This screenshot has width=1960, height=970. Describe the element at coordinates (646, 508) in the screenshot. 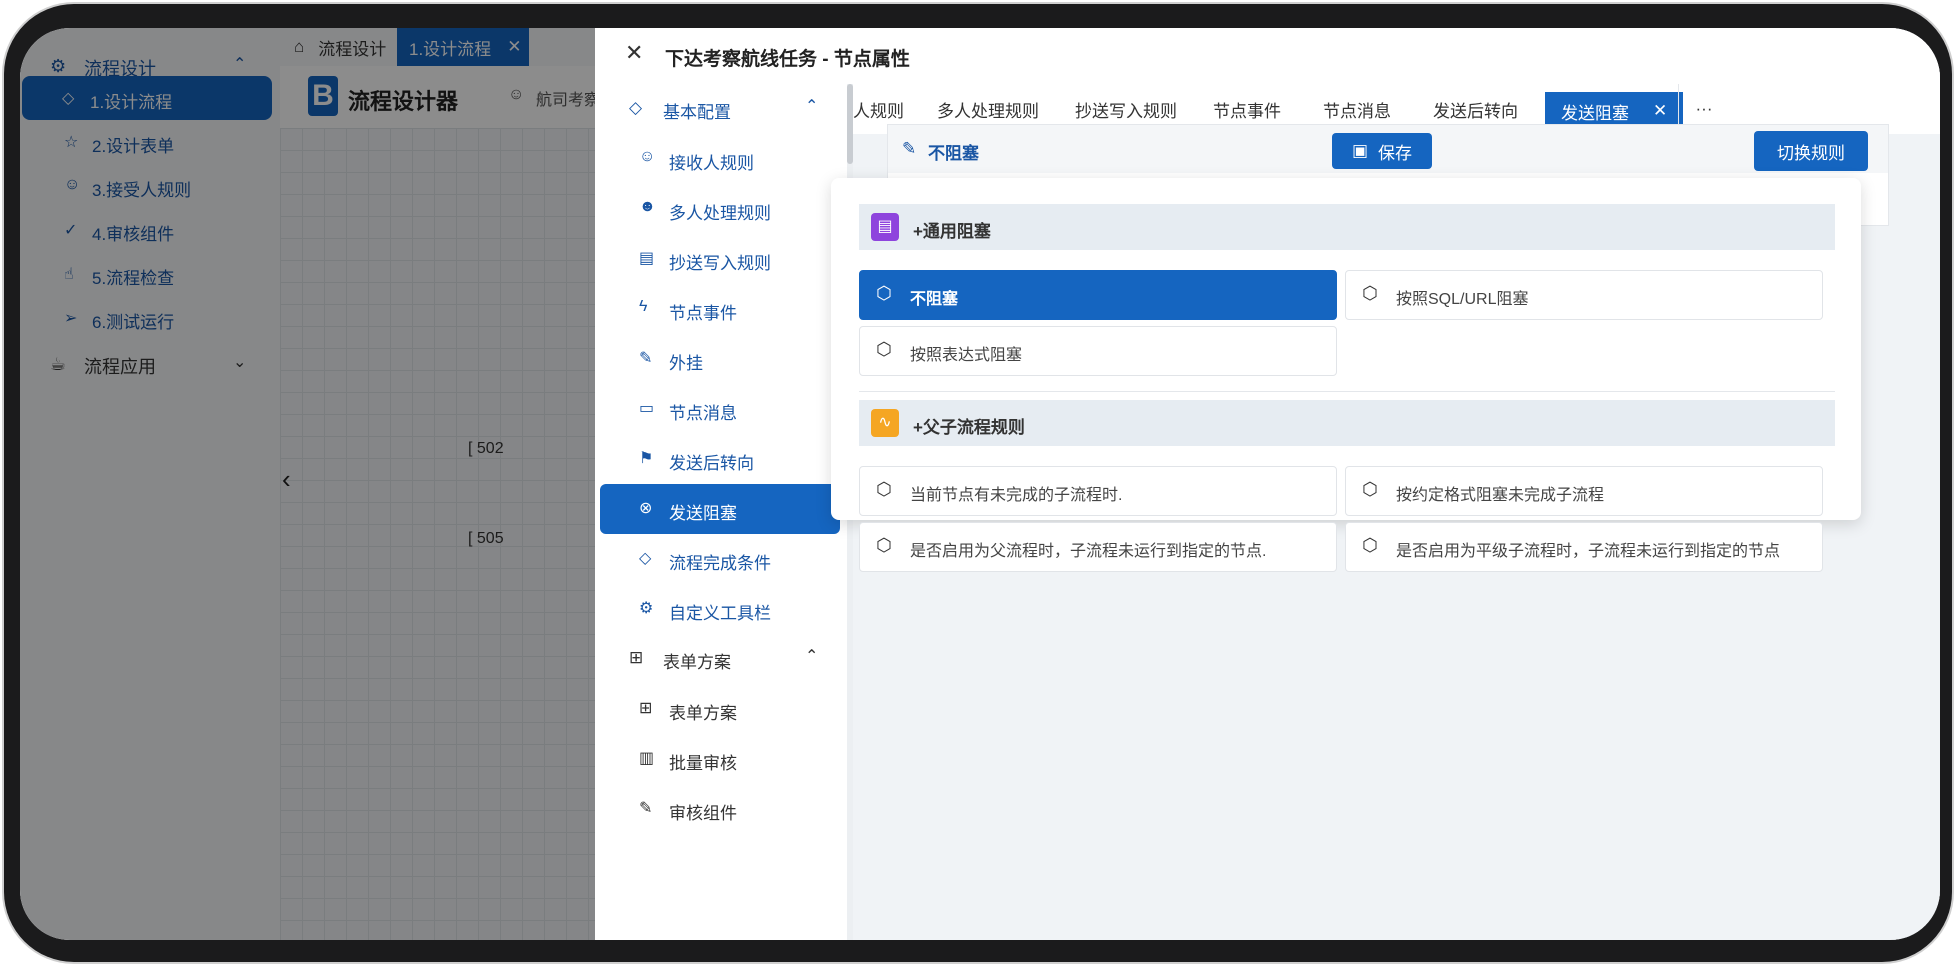

I see `block-icon: ⊗` at that location.